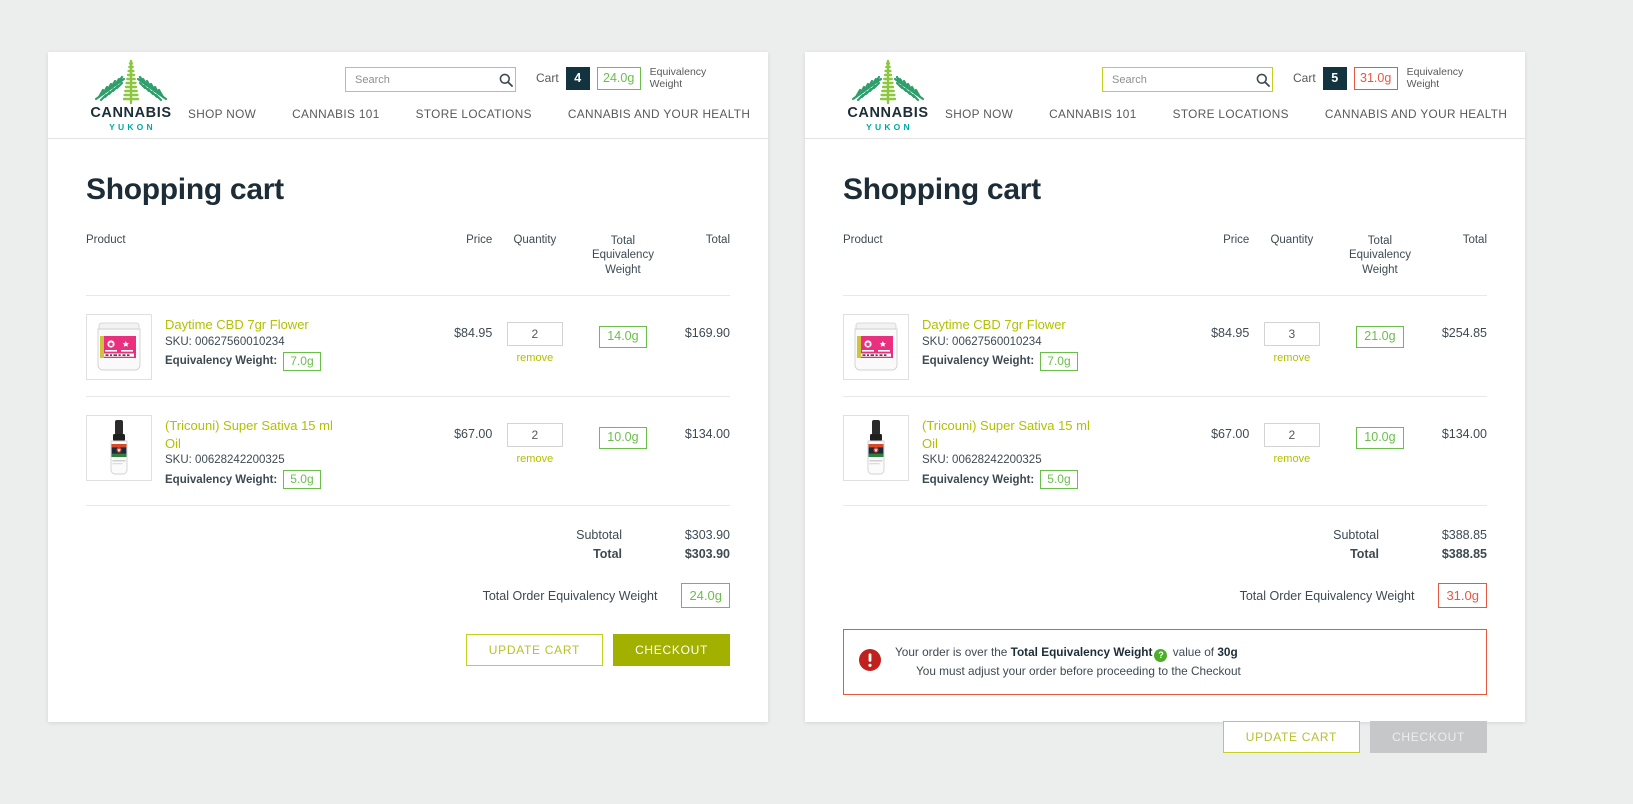  I want to click on row-total: $169.90, so click(699, 346).